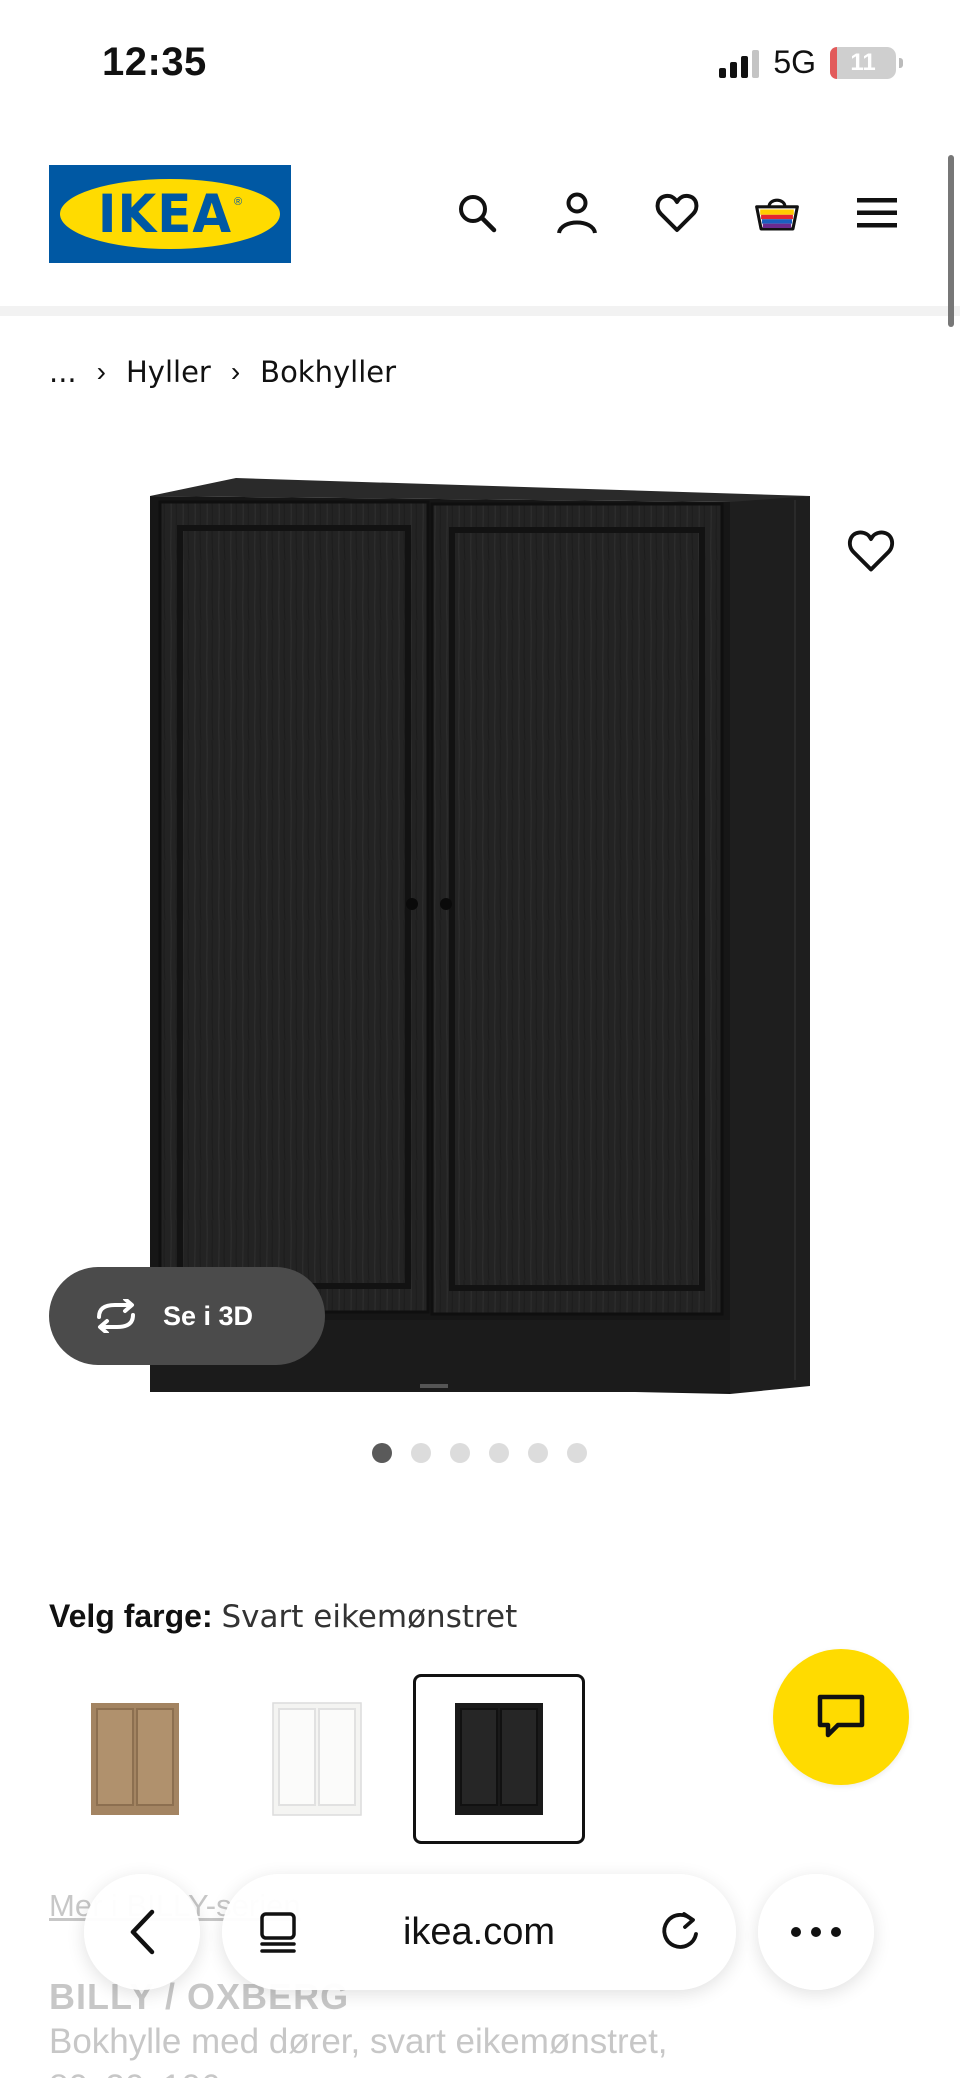 The width and height of the screenshot is (960, 2078). I want to click on add-to-favorites-heart-icon, so click(871, 553).